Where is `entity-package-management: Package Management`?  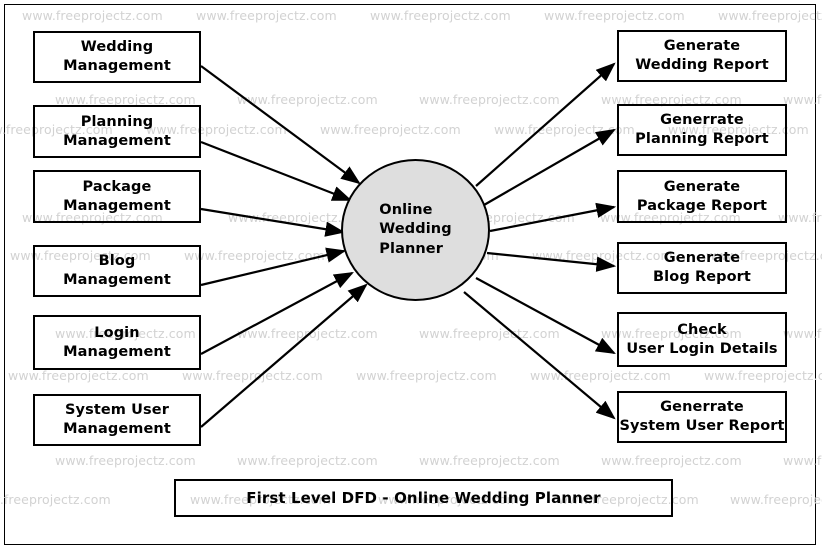
entity-package-management: Package Management is located at coordinates (117, 196).